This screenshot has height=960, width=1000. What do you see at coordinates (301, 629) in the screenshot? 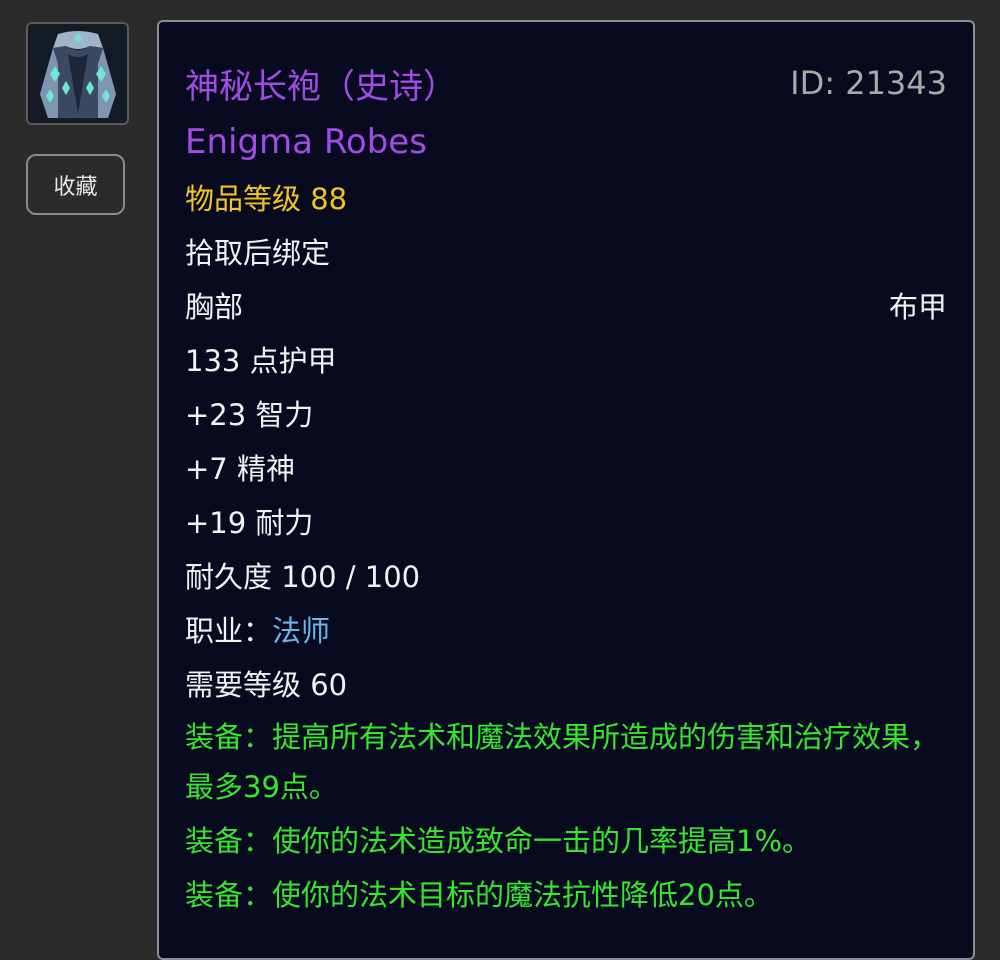
I see `class-link: 法师` at bounding box center [301, 629].